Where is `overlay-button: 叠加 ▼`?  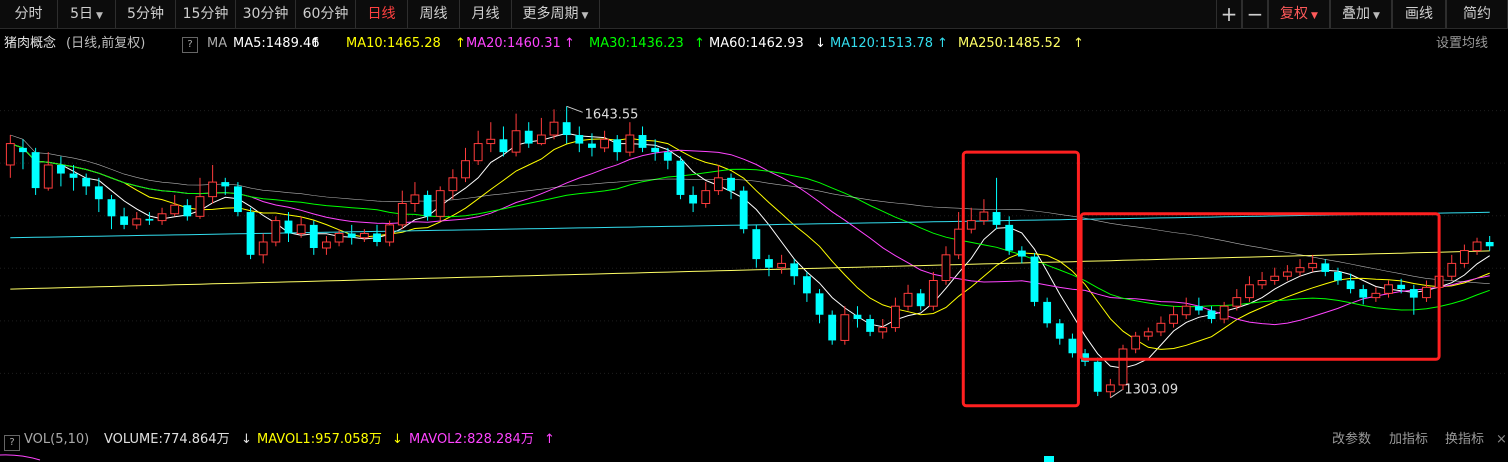
overlay-button: 叠加 ▼ is located at coordinates (1361, 14).